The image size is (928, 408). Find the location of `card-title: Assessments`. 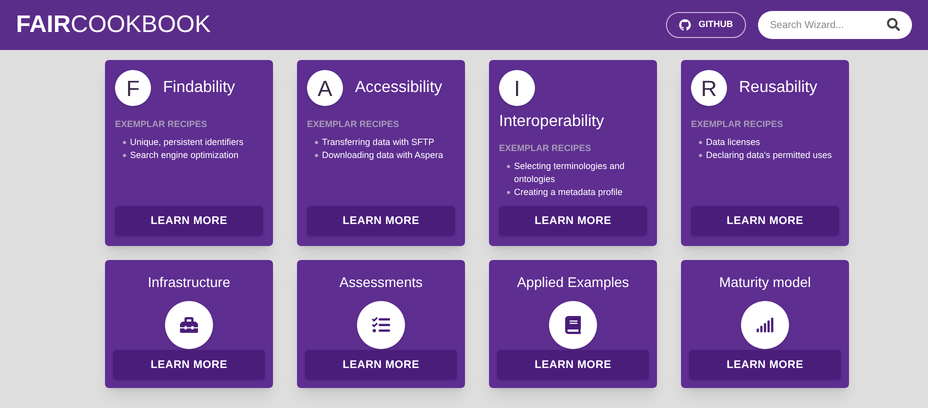

card-title: Assessments is located at coordinates (381, 282).